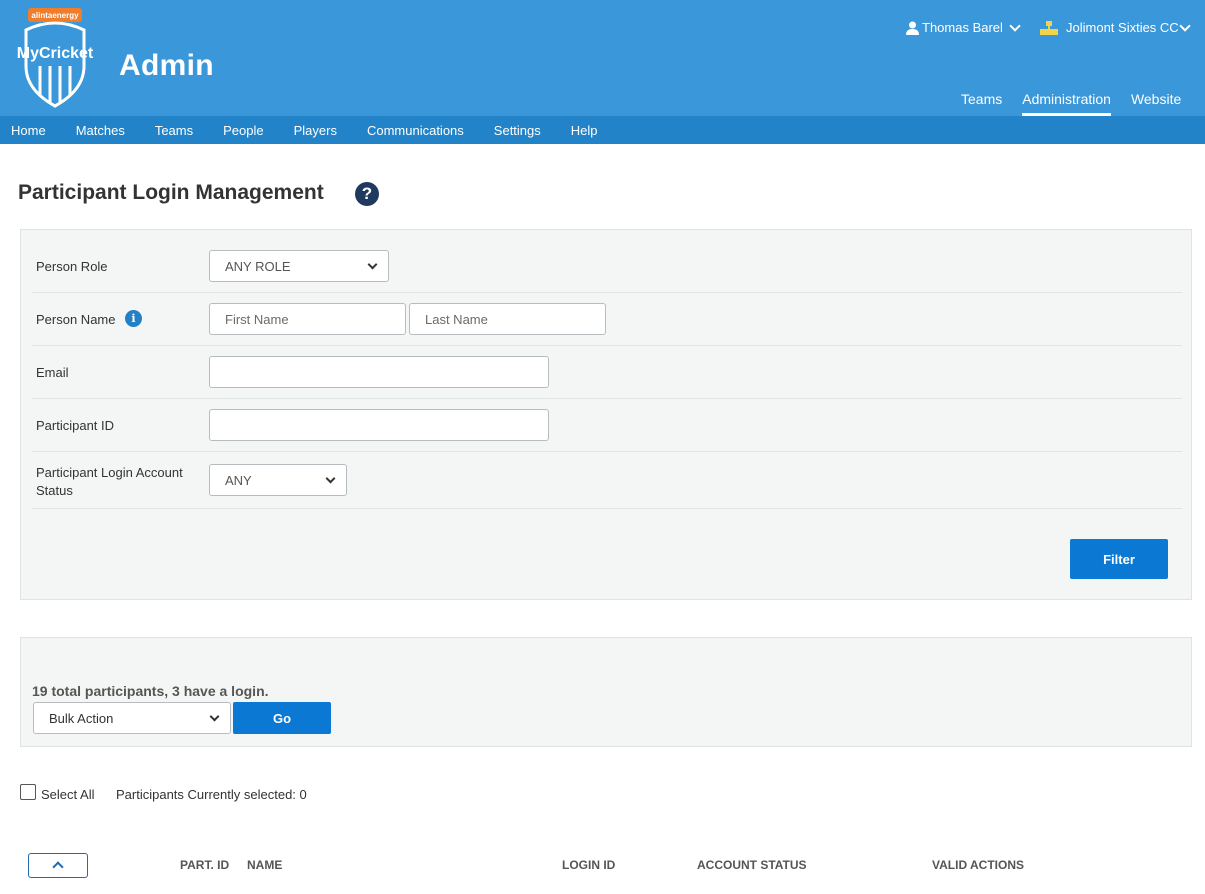 This screenshot has height=894, width=1205. Describe the element at coordinates (607, 480) in the screenshot. I see `account-status-row: Participant Login Account Status ANY` at that location.